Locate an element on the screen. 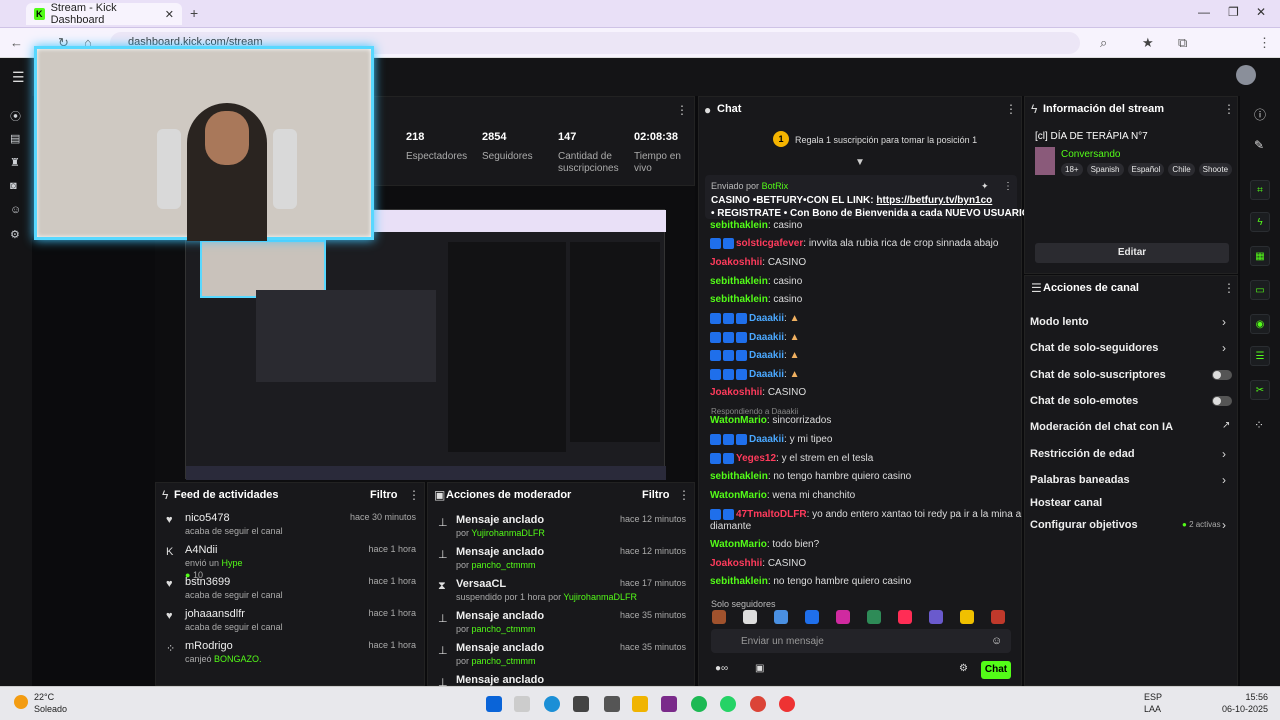 The width and height of the screenshot is (1280, 720). search-icon is located at coordinates (522, 704).